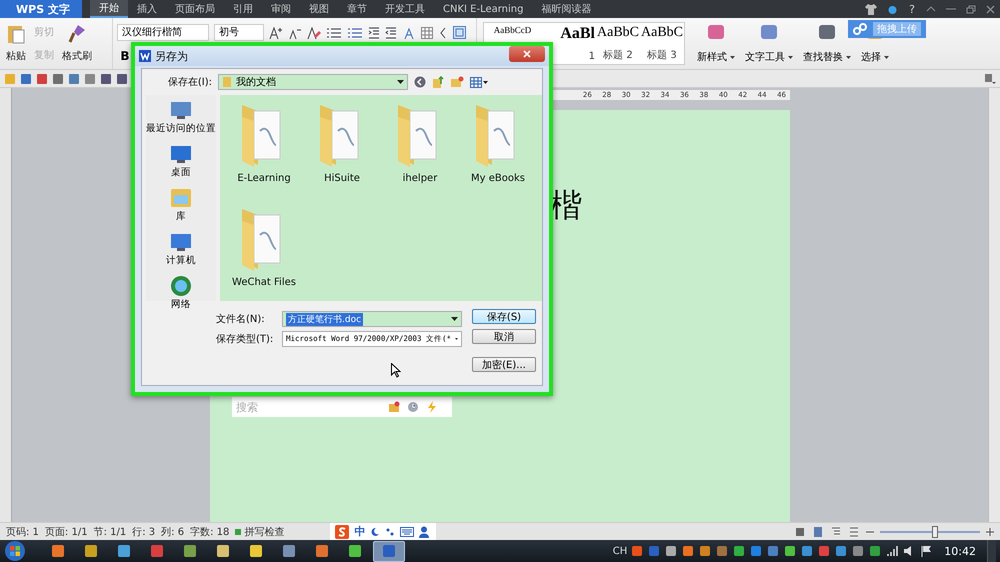  I want to click on plus-icon, so click(990, 532).